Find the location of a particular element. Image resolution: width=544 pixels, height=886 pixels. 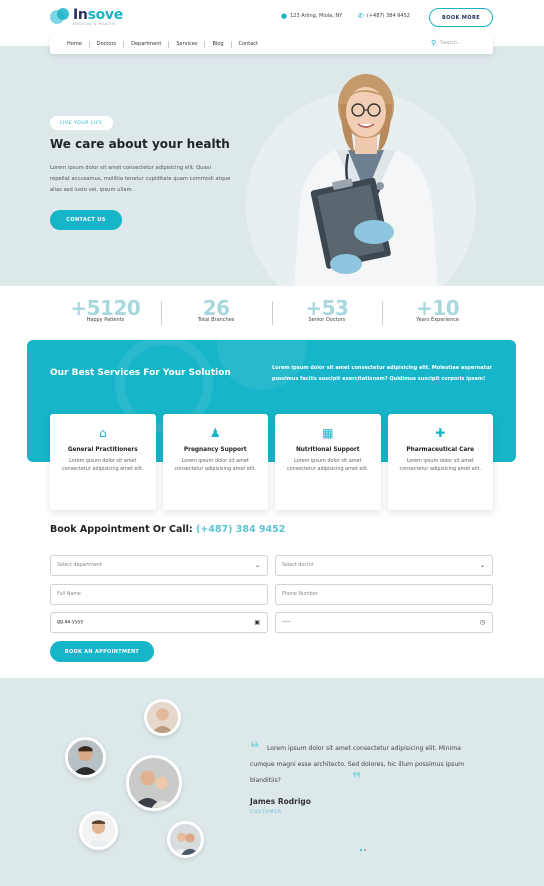

card-title: General Practitioners is located at coordinates (102, 450).